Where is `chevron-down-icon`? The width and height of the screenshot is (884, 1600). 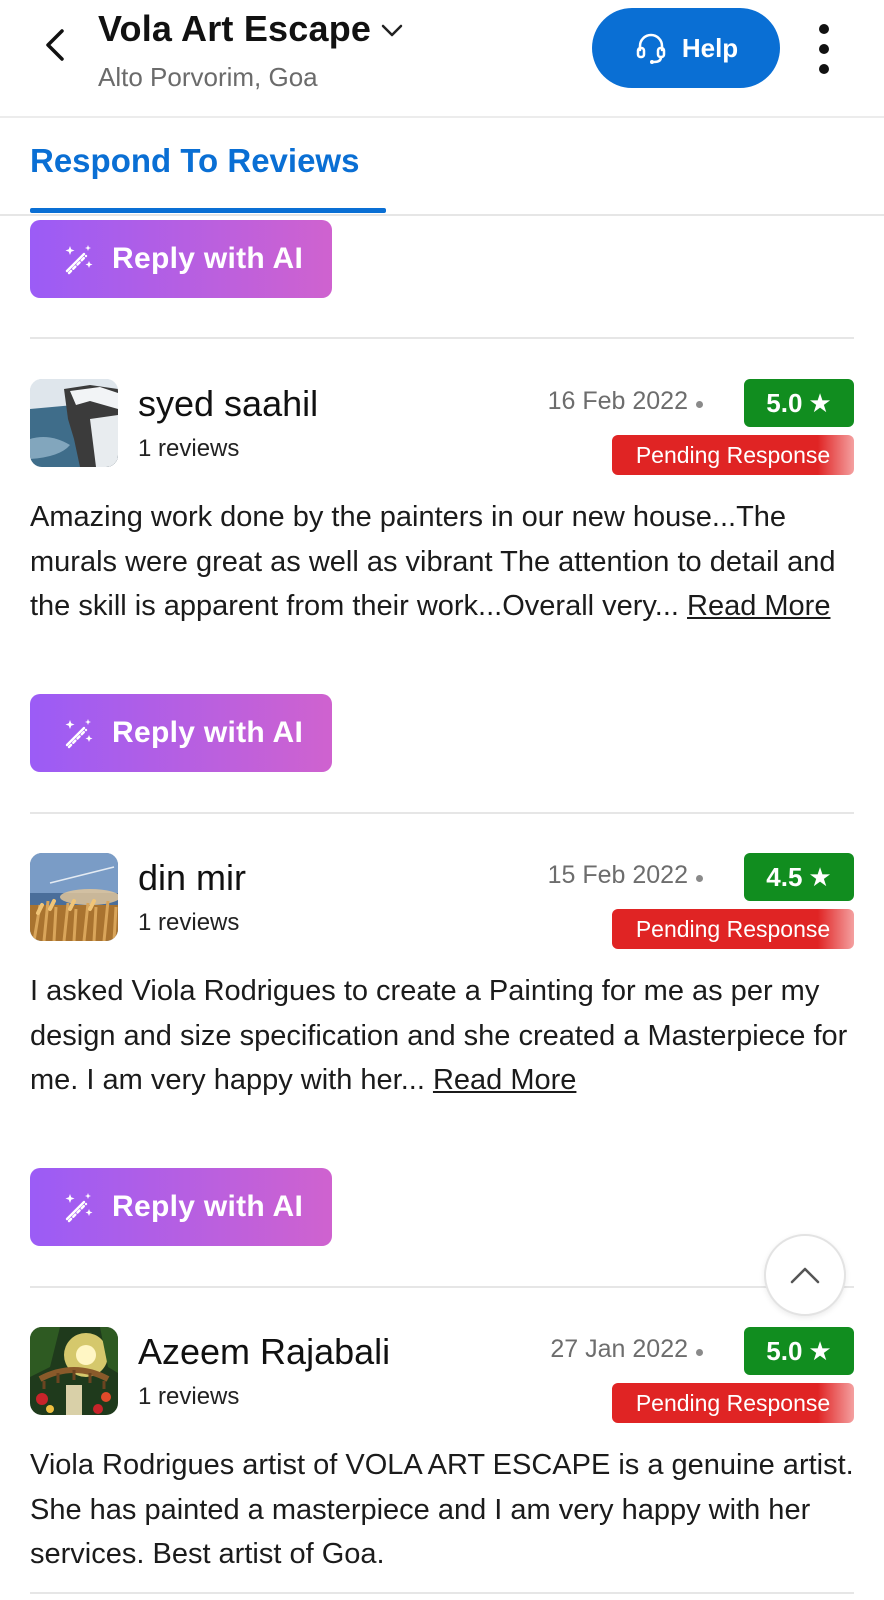 chevron-down-icon is located at coordinates (392, 30).